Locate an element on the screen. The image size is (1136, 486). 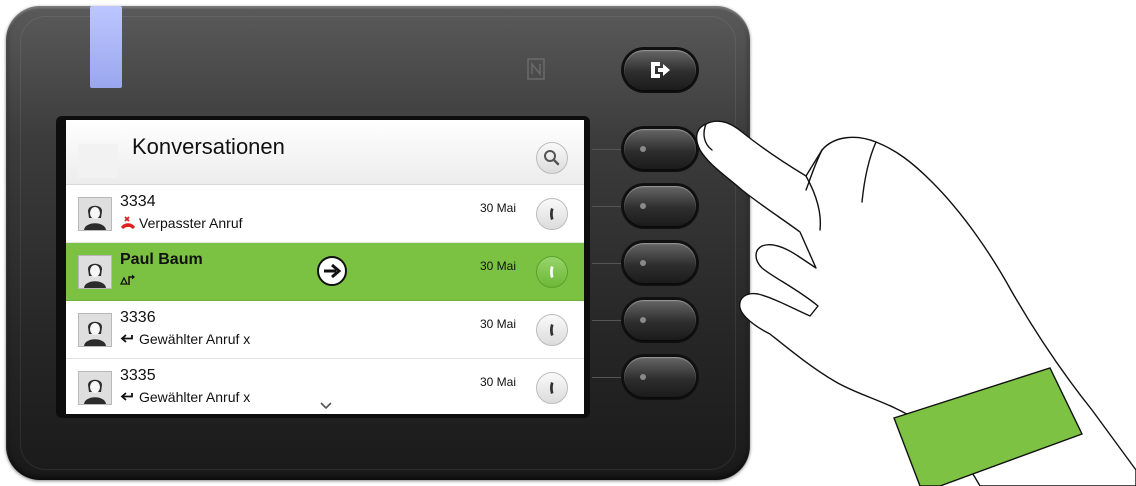
call-status is located at coordinates (129, 280).